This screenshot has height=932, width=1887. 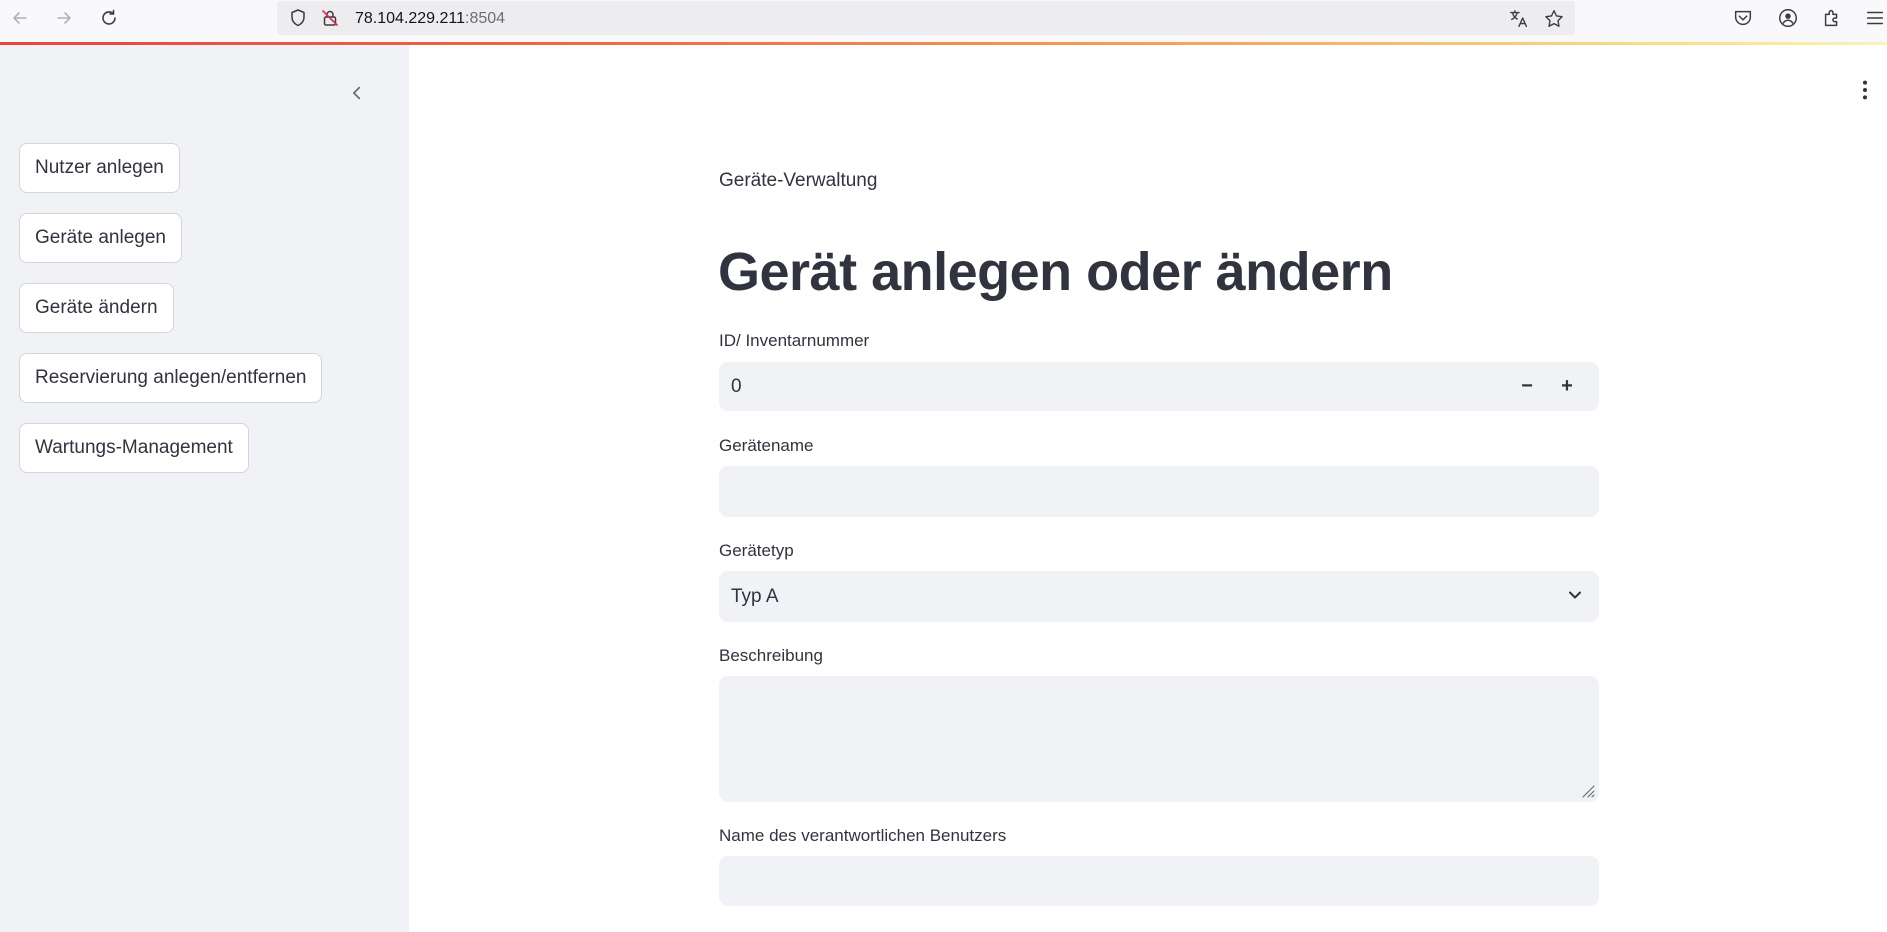 What do you see at coordinates (771, 655) in the screenshot?
I see `description-label: Beschreibung` at bounding box center [771, 655].